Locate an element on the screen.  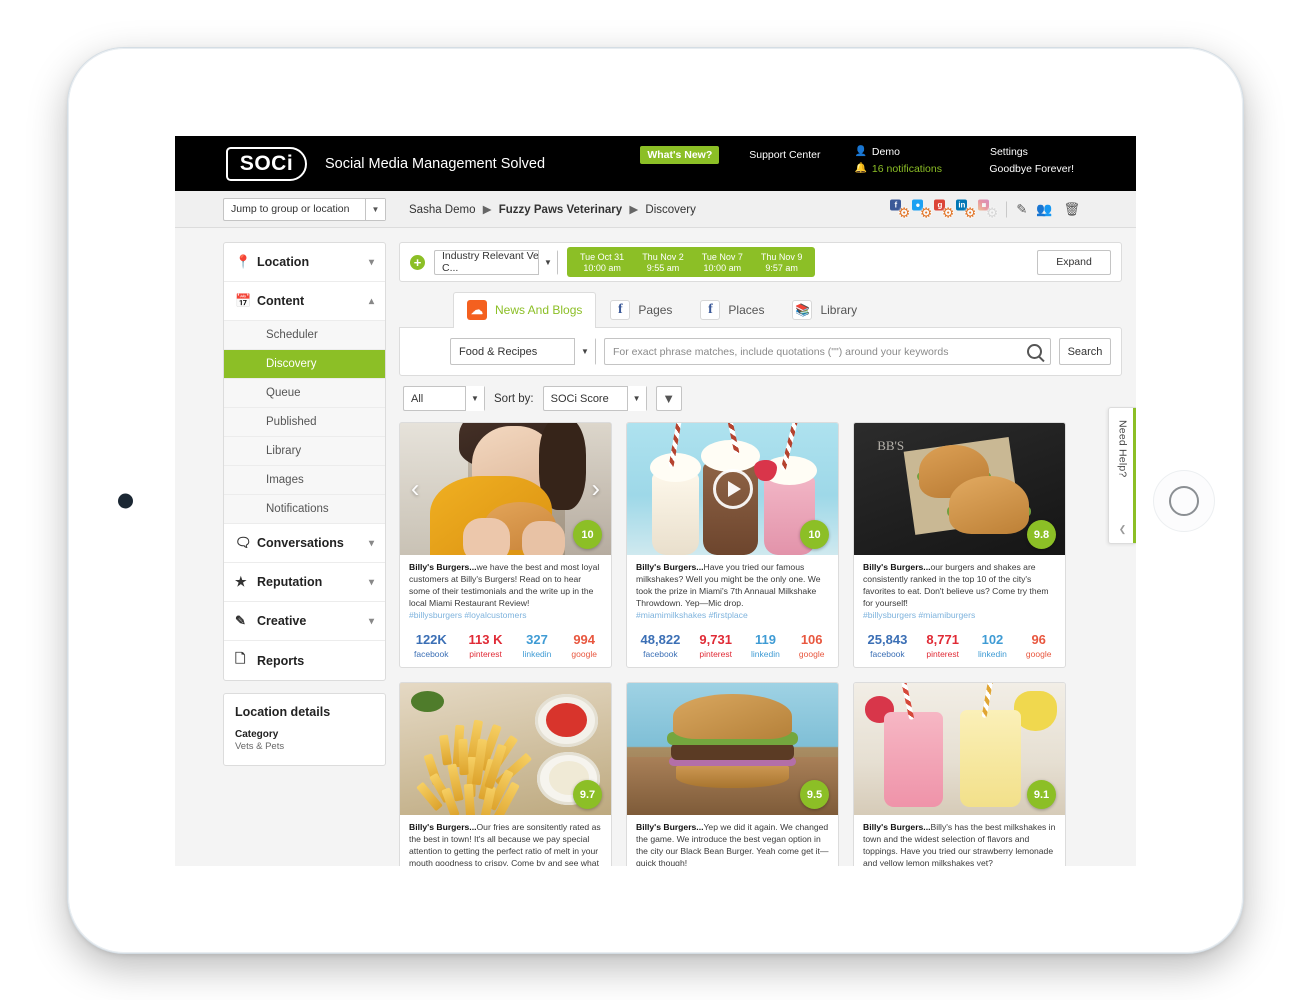
expand-button: Expand is located at coordinates (1074, 262).